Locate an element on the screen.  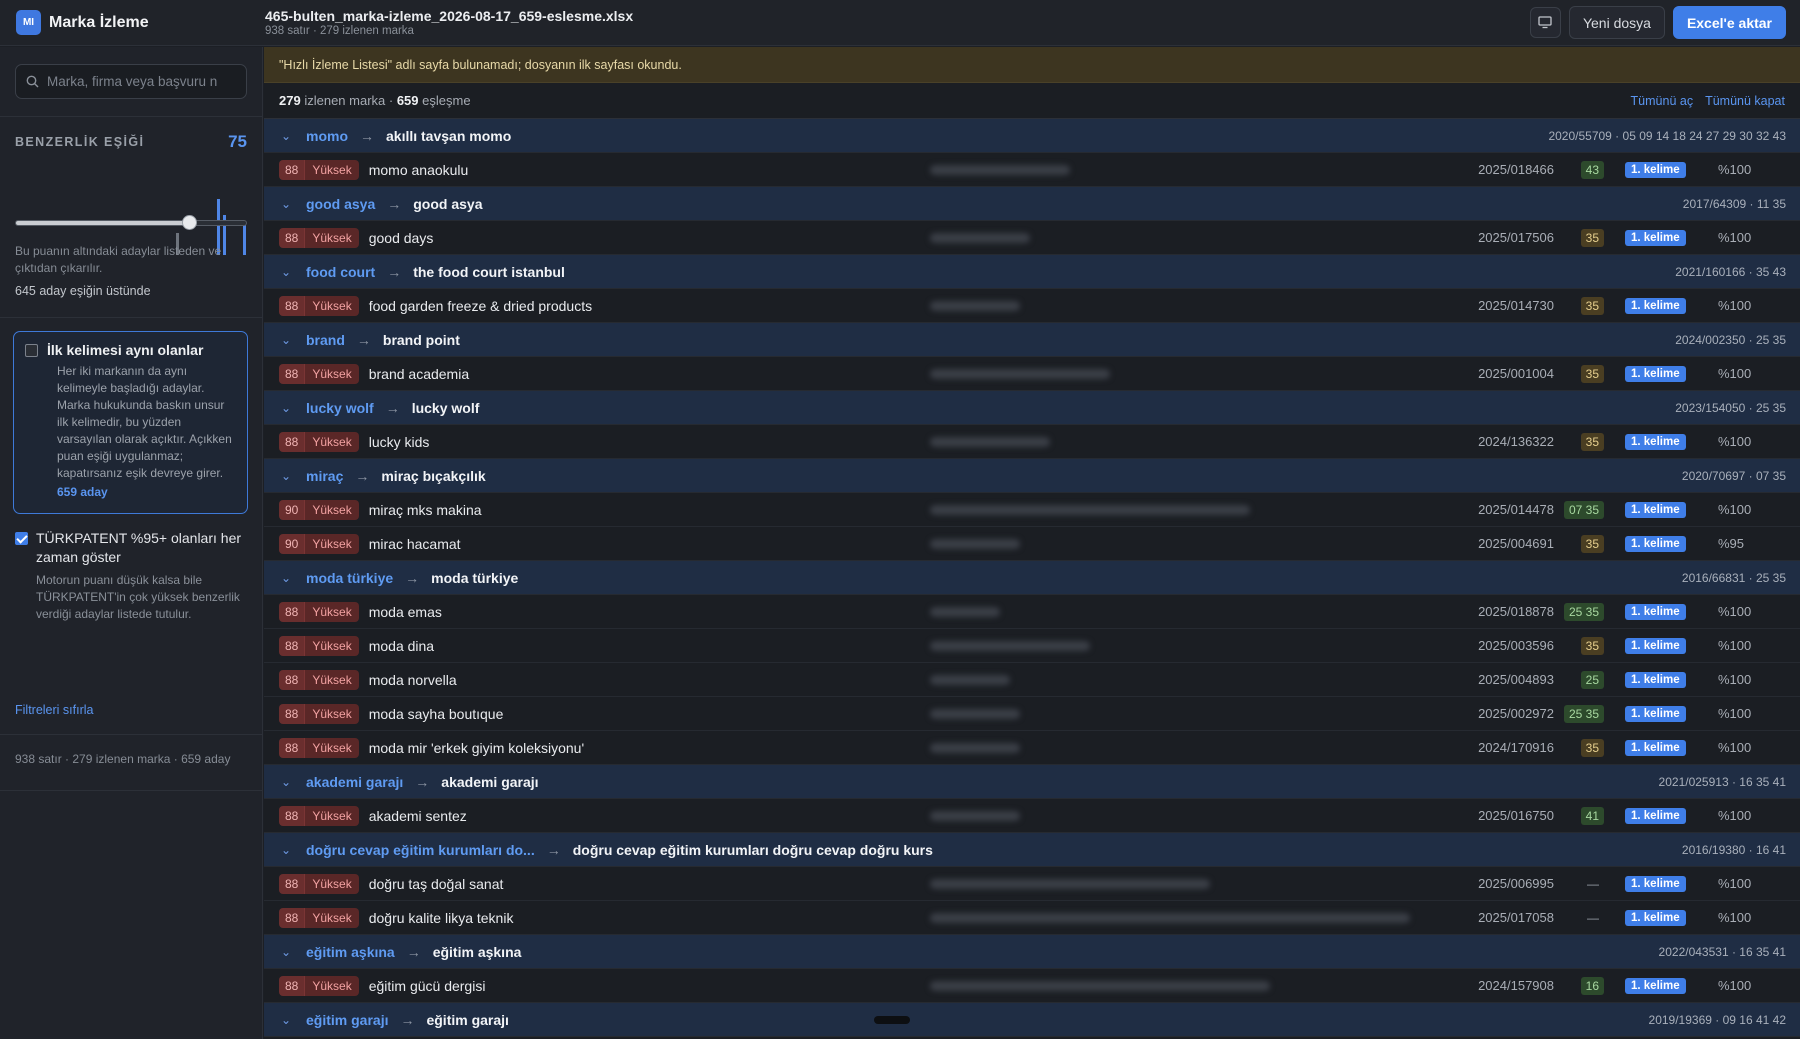
reset-filters-link: Filtreleri sıfırla is located at coordinates (54, 710).